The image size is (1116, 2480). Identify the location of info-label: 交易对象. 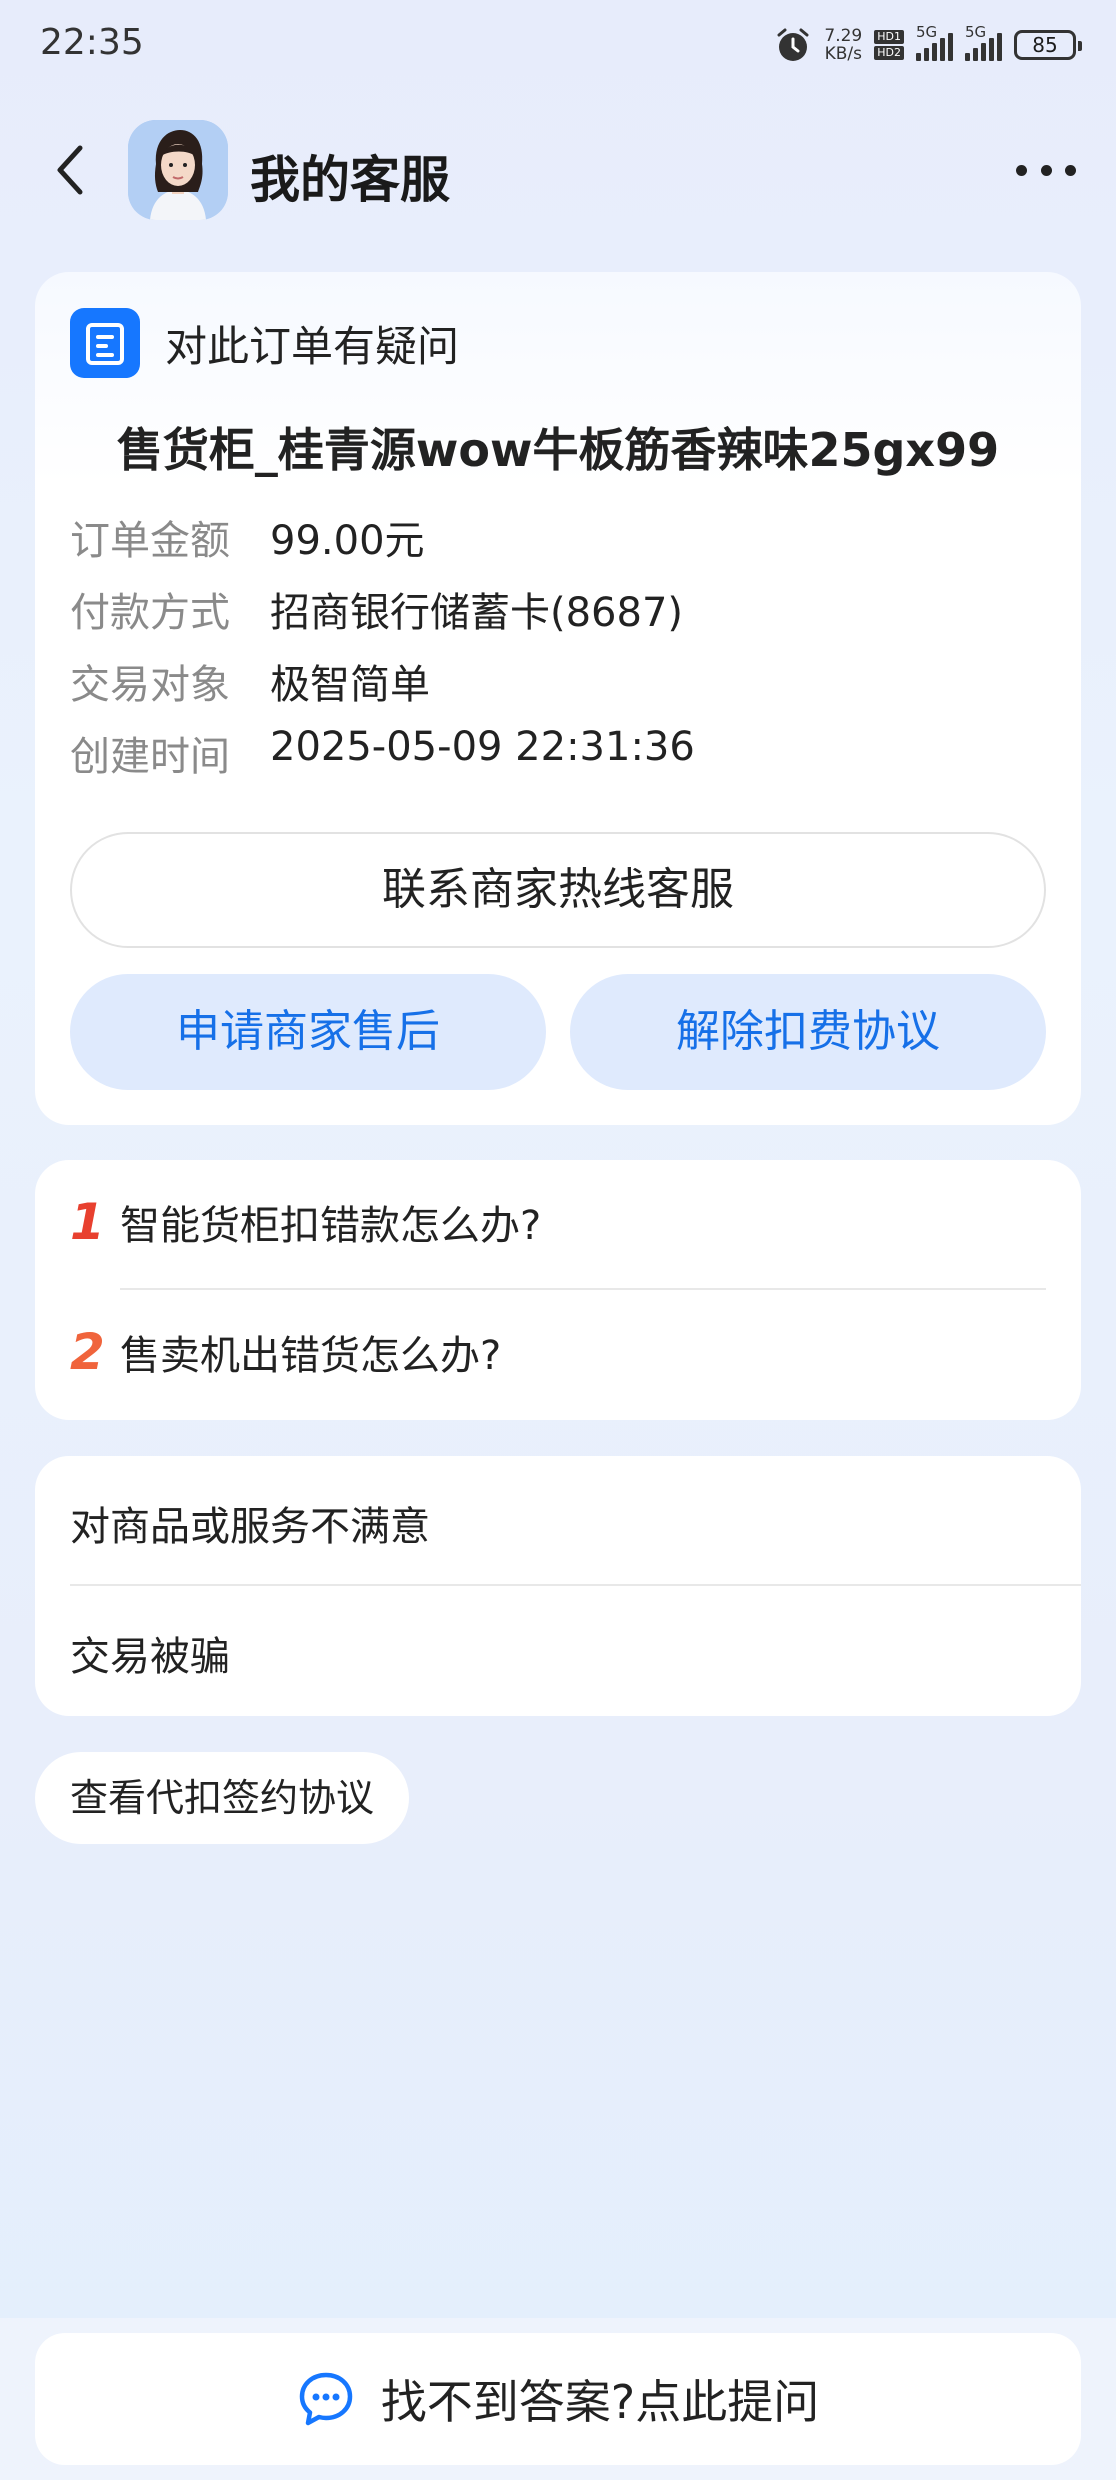
(150, 685).